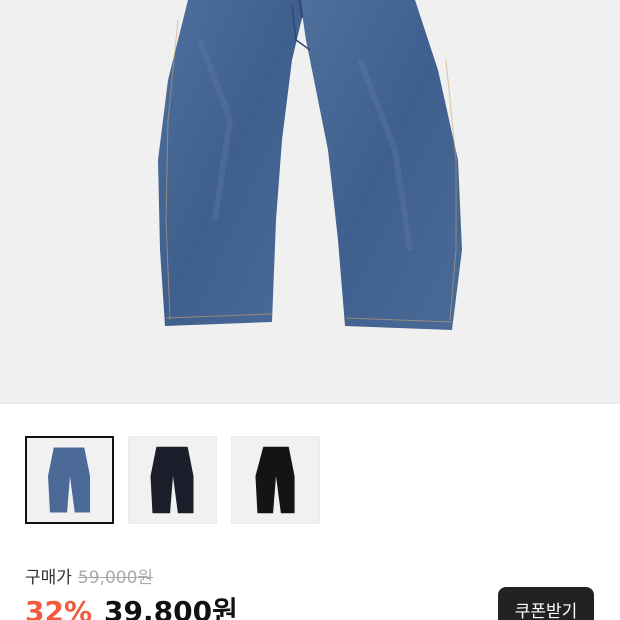 The height and width of the screenshot is (620, 620). I want to click on coupon-button: 쿠폰받기, so click(546, 603).